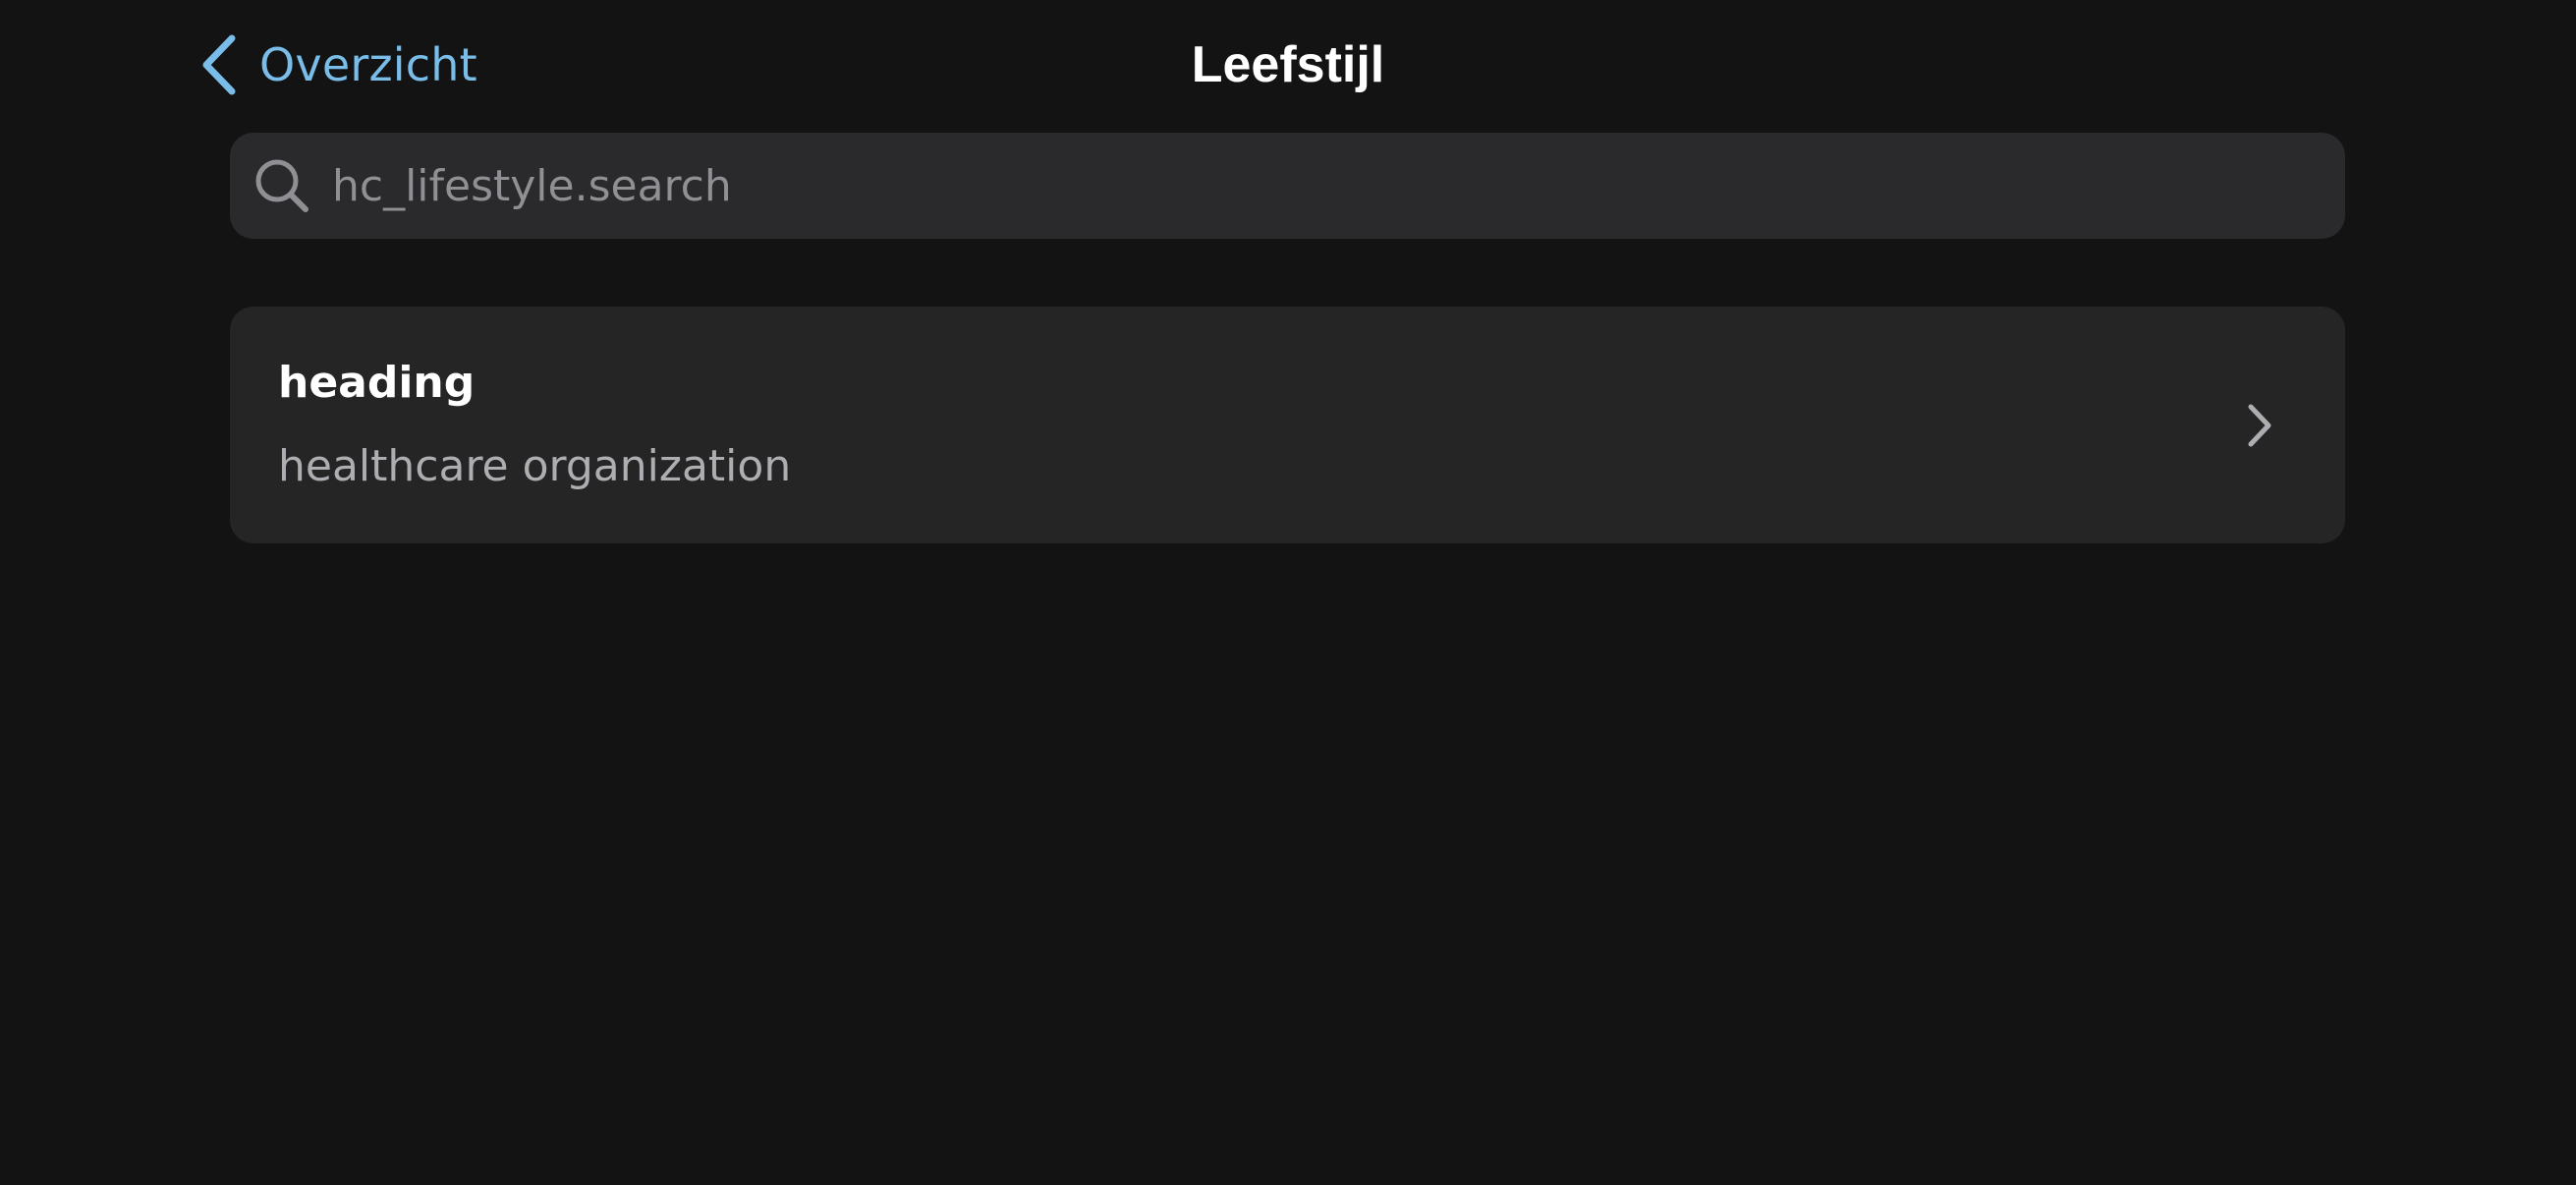 This screenshot has height=1185, width=2576. Describe the element at coordinates (2259, 426) in the screenshot. I see `chevron-right-icon` at that location.